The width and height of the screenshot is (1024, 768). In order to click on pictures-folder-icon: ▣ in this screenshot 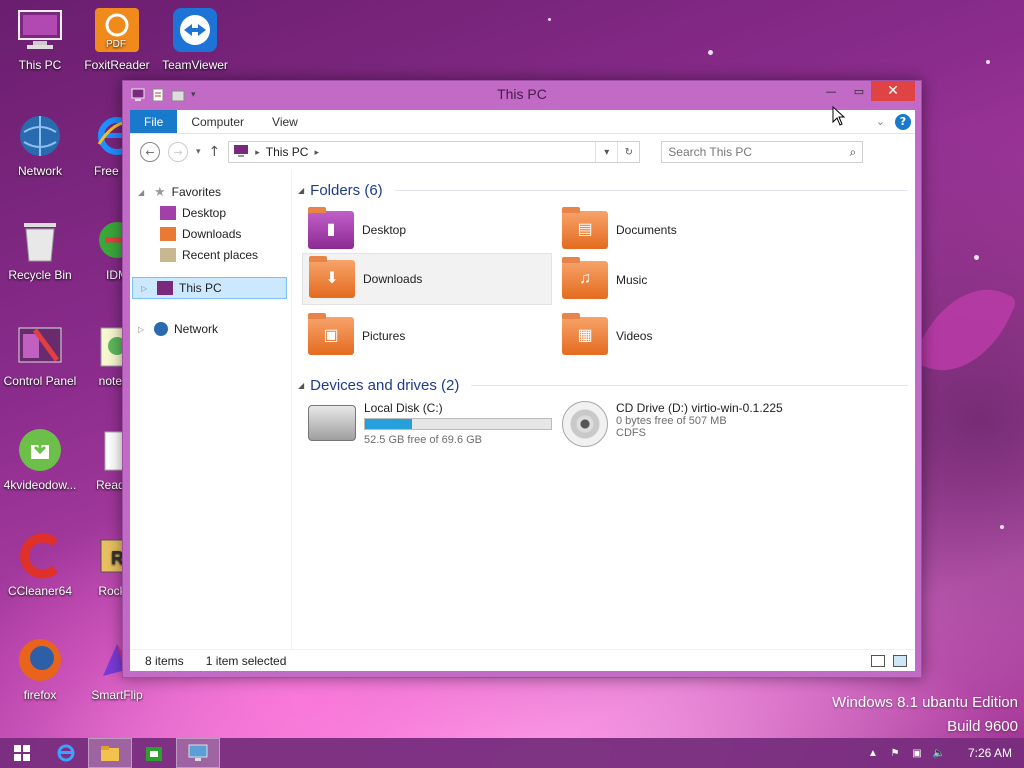, I will do `click(331, 334)`.